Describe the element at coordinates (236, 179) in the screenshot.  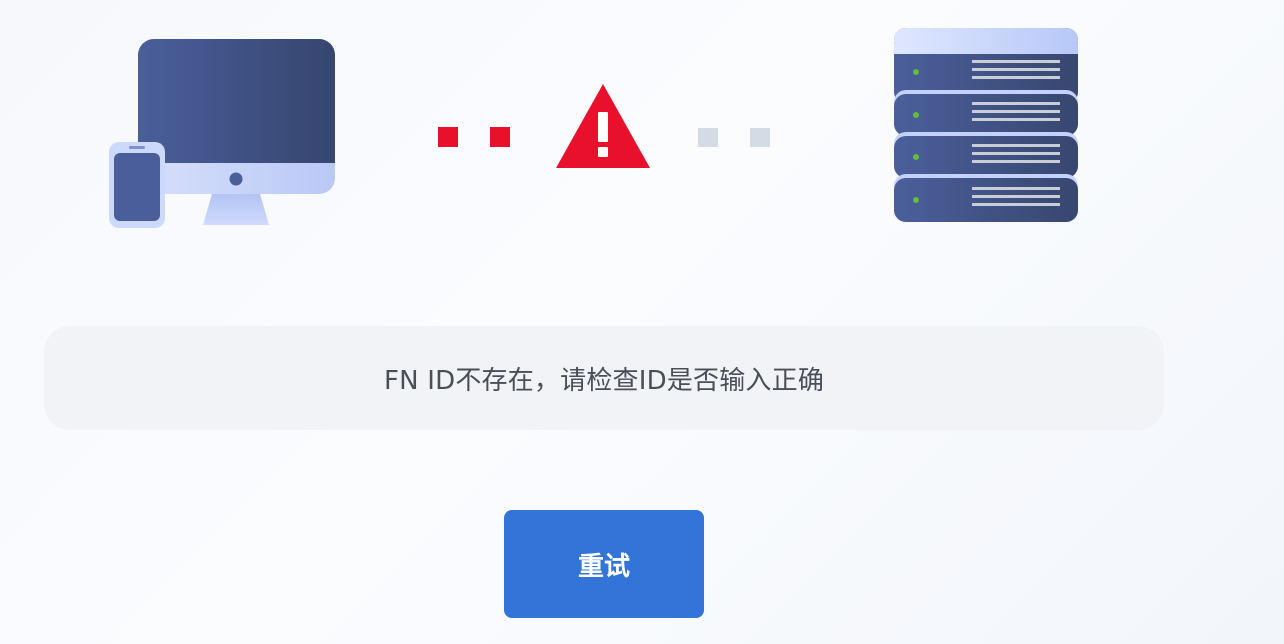
I see `monitor-button` at that location.